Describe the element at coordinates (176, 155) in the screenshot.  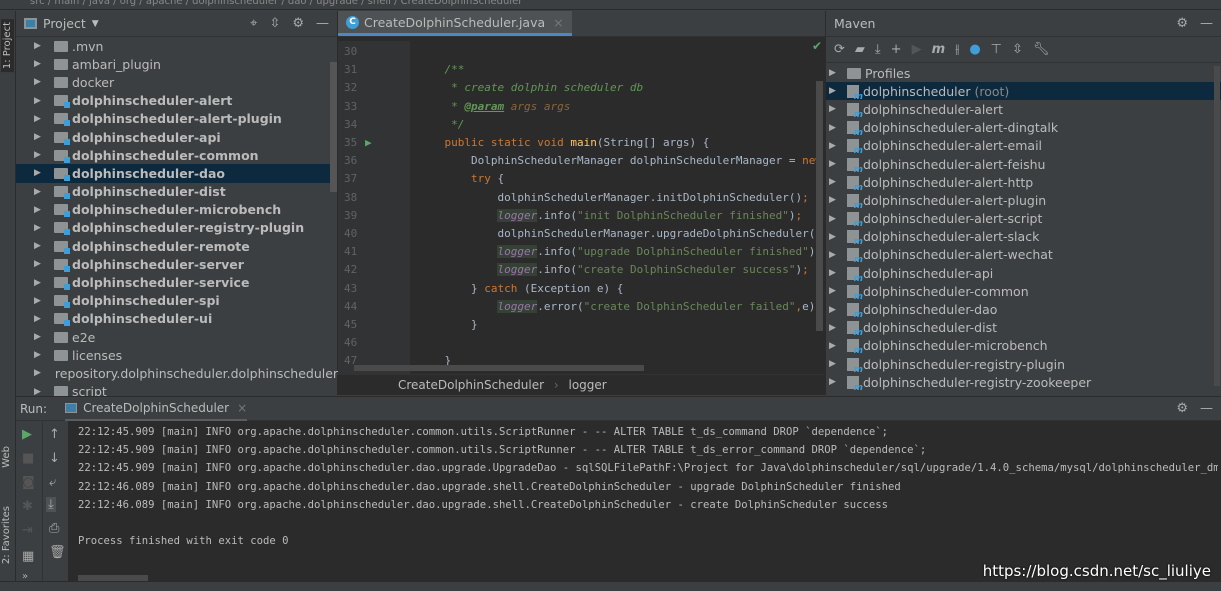
I see `tree-item: ▶ dolphinscheduler-common` at that location.